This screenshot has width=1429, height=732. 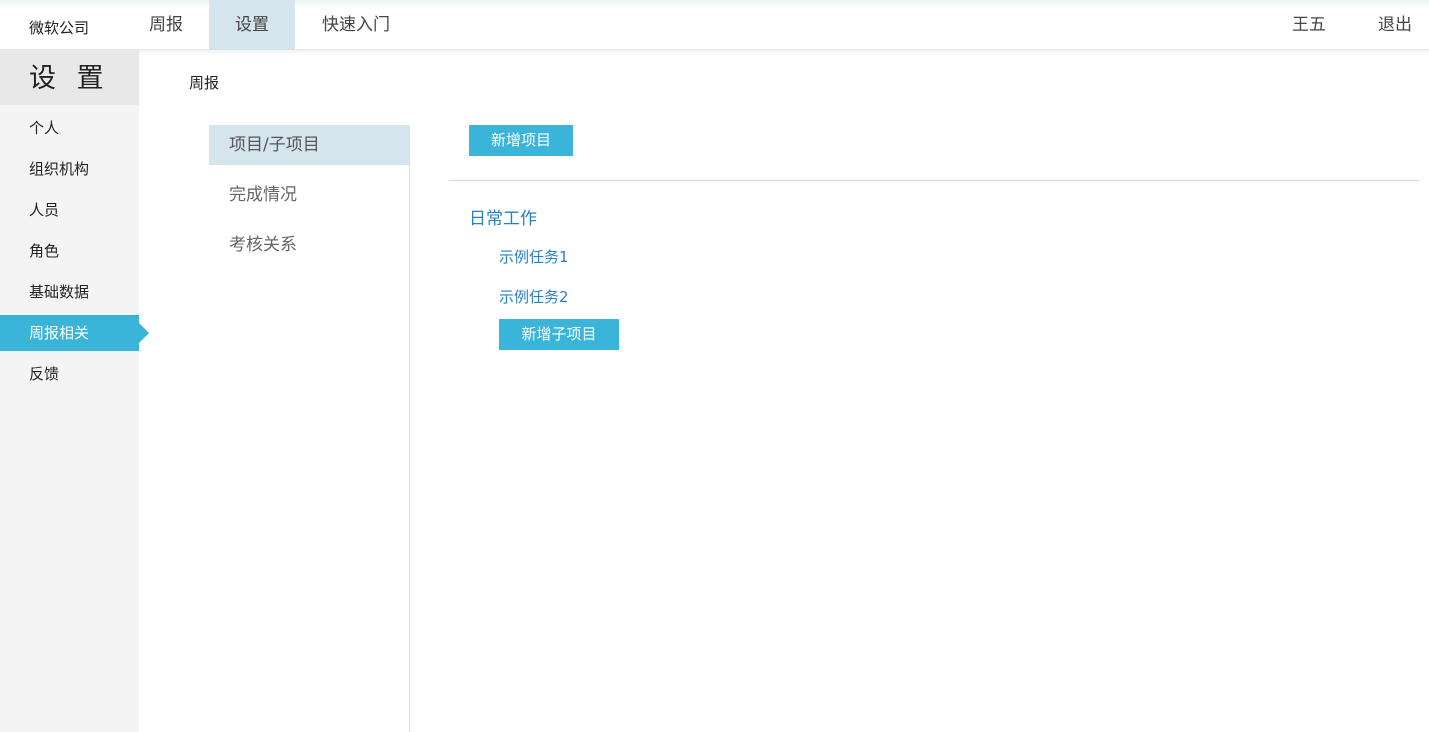 What do you see at coordinates (69, 251) in the screenshot?
I see `sidebar-item-roles: 角色` at bounding box center [69, 251].